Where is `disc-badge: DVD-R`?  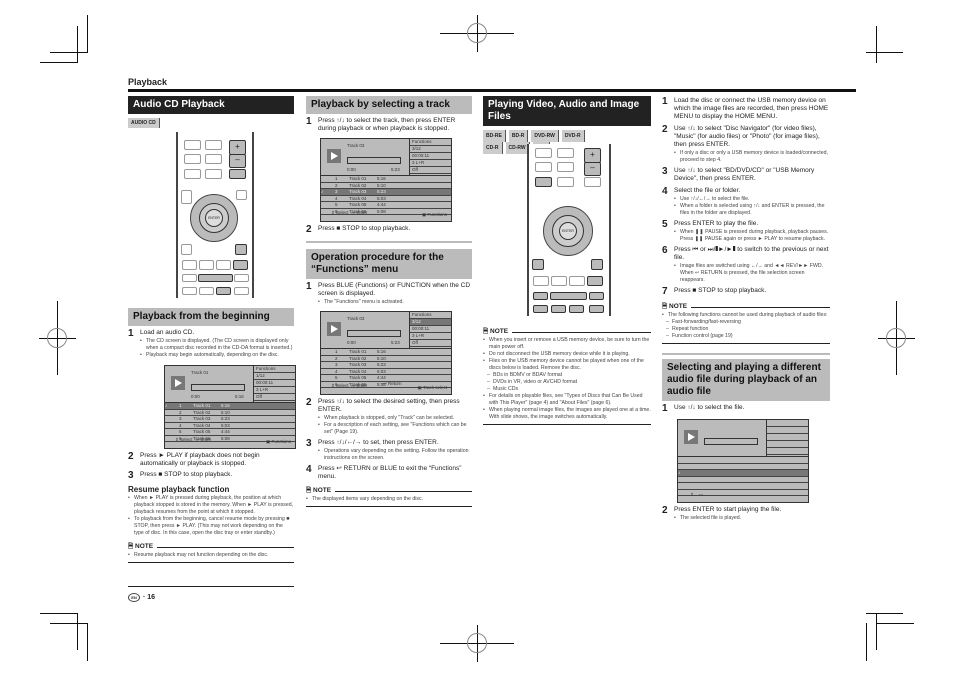 disc-badge: DVD-R is located at coordinates (573, 136).